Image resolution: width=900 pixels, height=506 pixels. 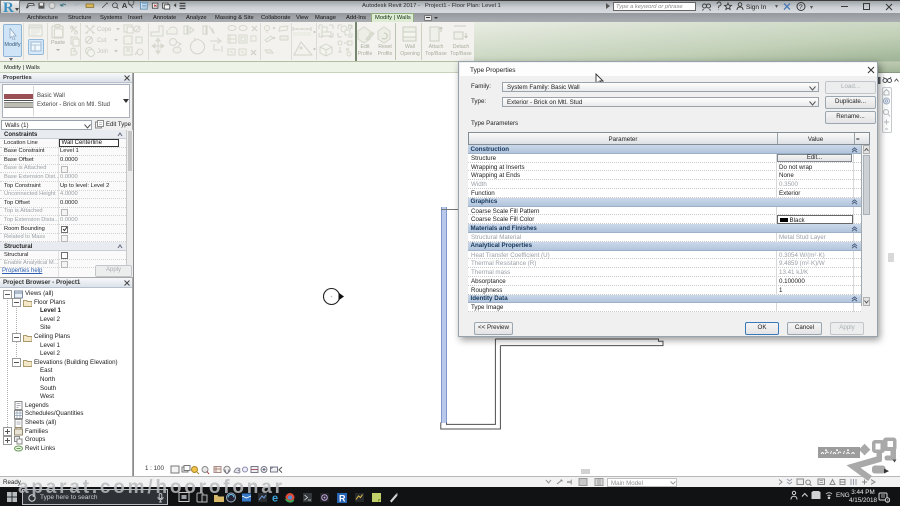 What do you see at coordinates (102, 52) in the screenshot?
I see `svg-text: Join` at bounding box center [102, 52].